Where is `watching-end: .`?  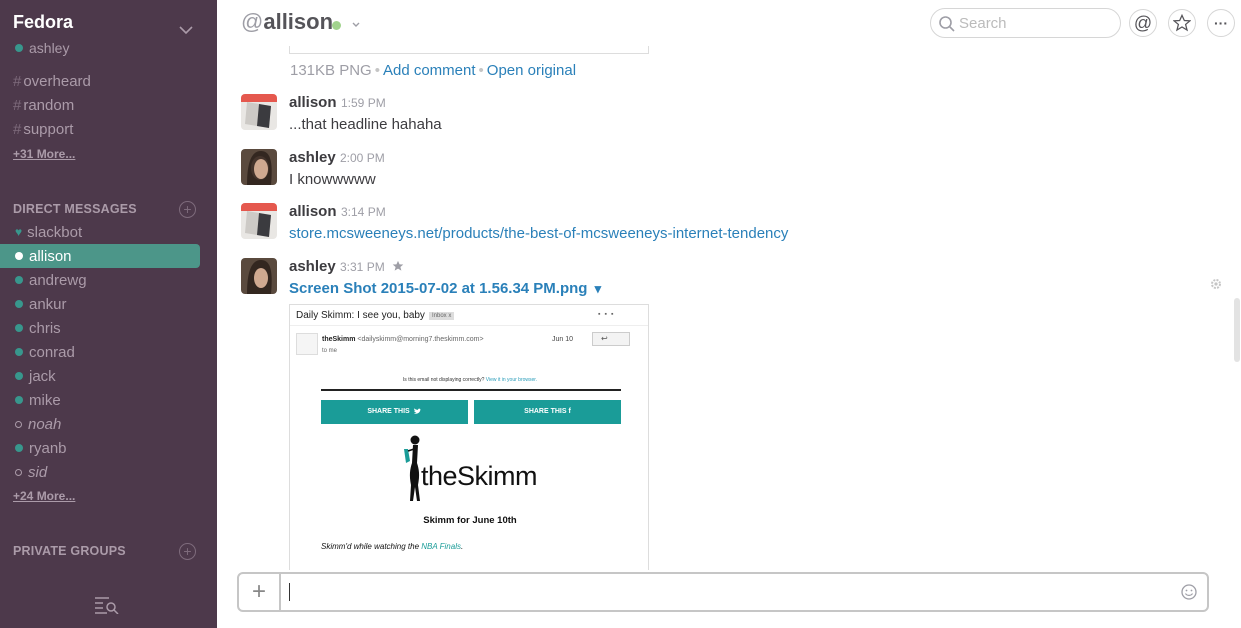 watching-end: . is located at coordinates (462, 546).